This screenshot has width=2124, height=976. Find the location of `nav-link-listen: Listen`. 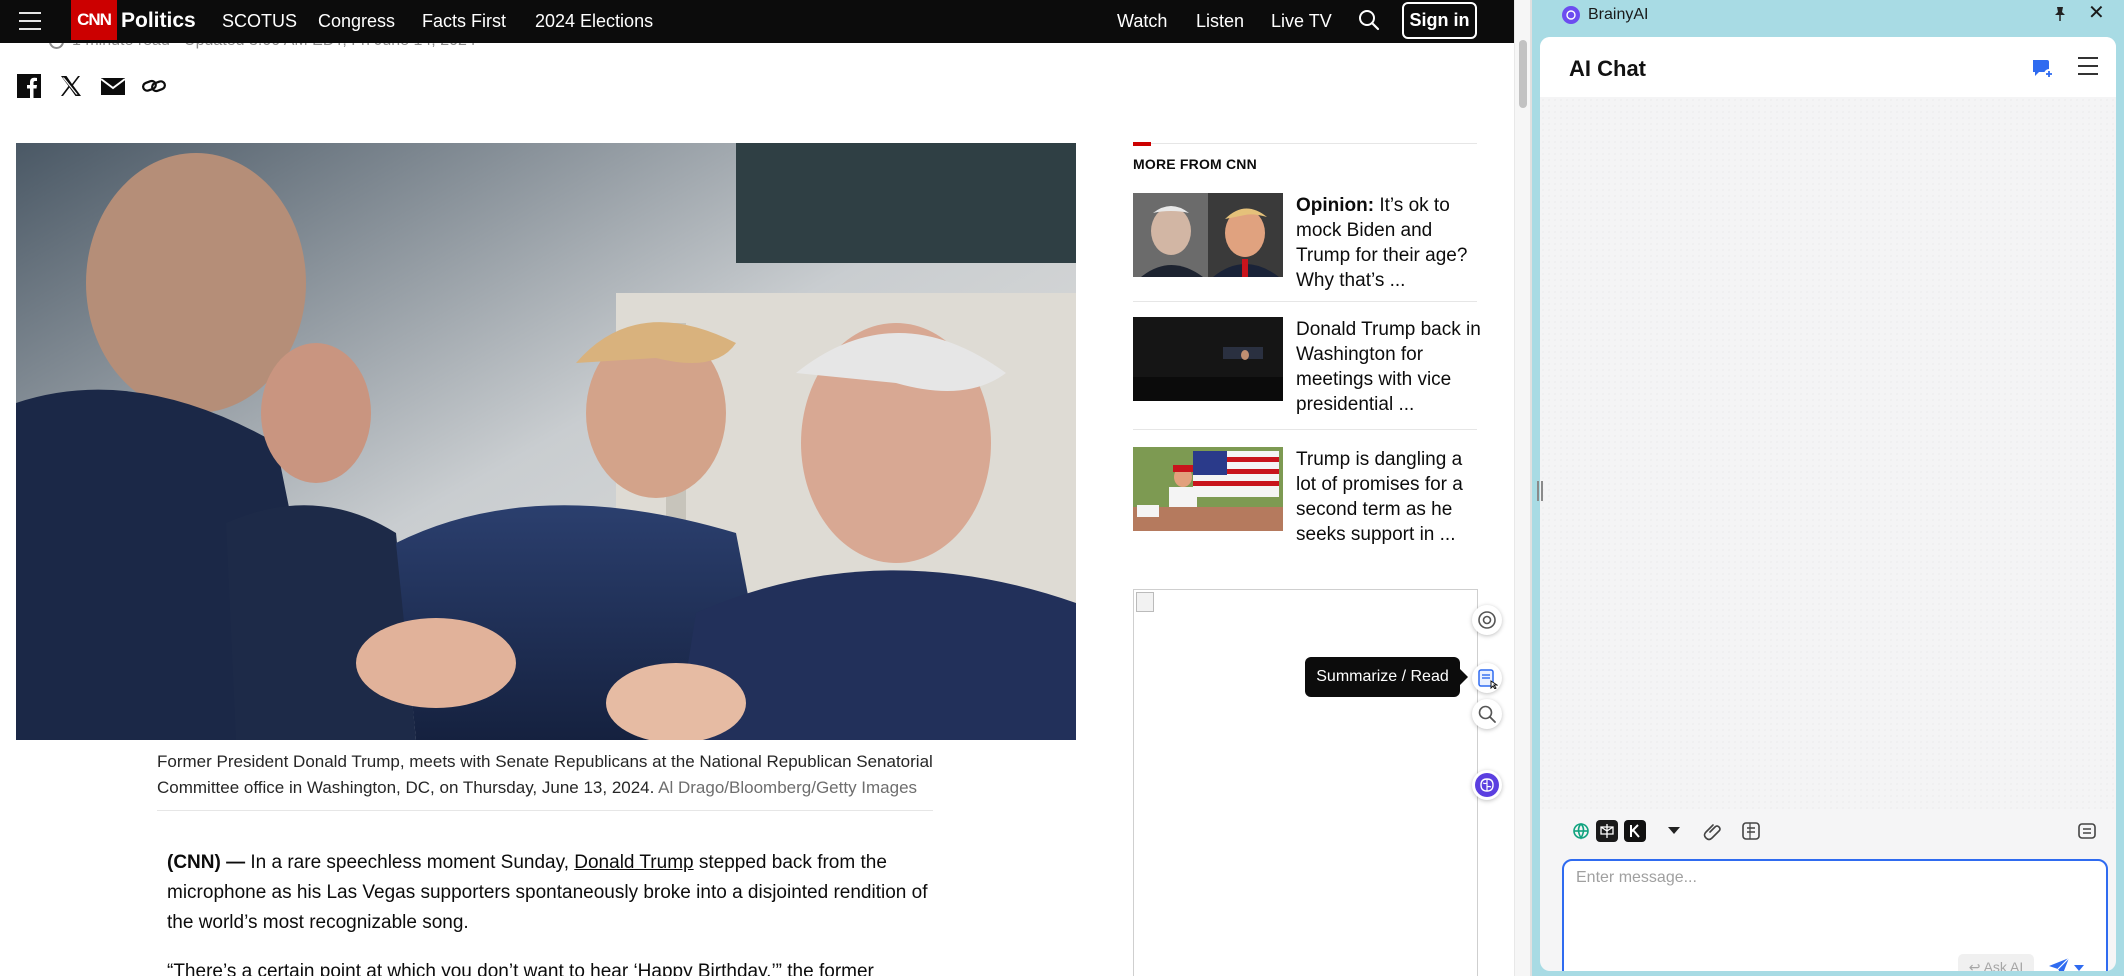

nav-link-listen: Listen is located at coordinates (1220, 21).